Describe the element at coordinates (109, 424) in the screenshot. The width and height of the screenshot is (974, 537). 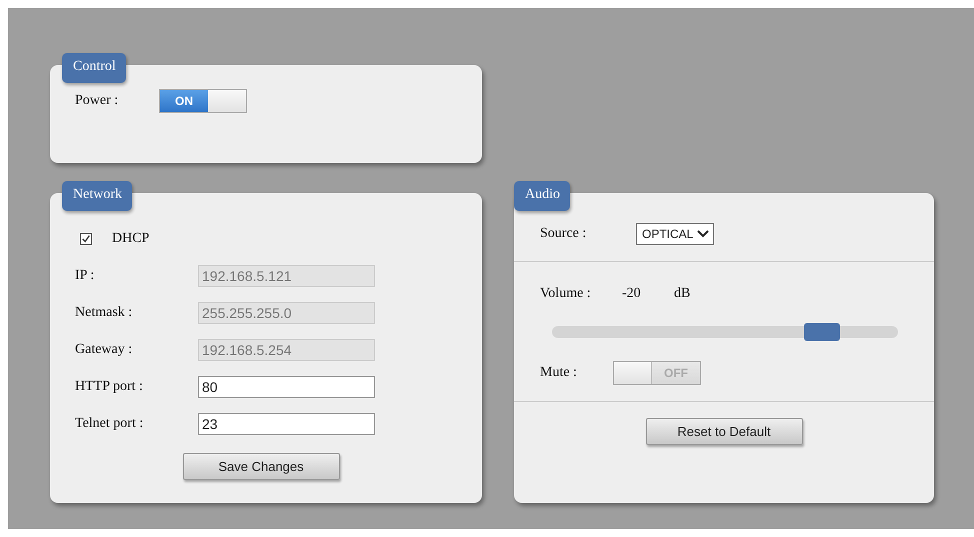
I see `field-label: Telnet port :` at that location.